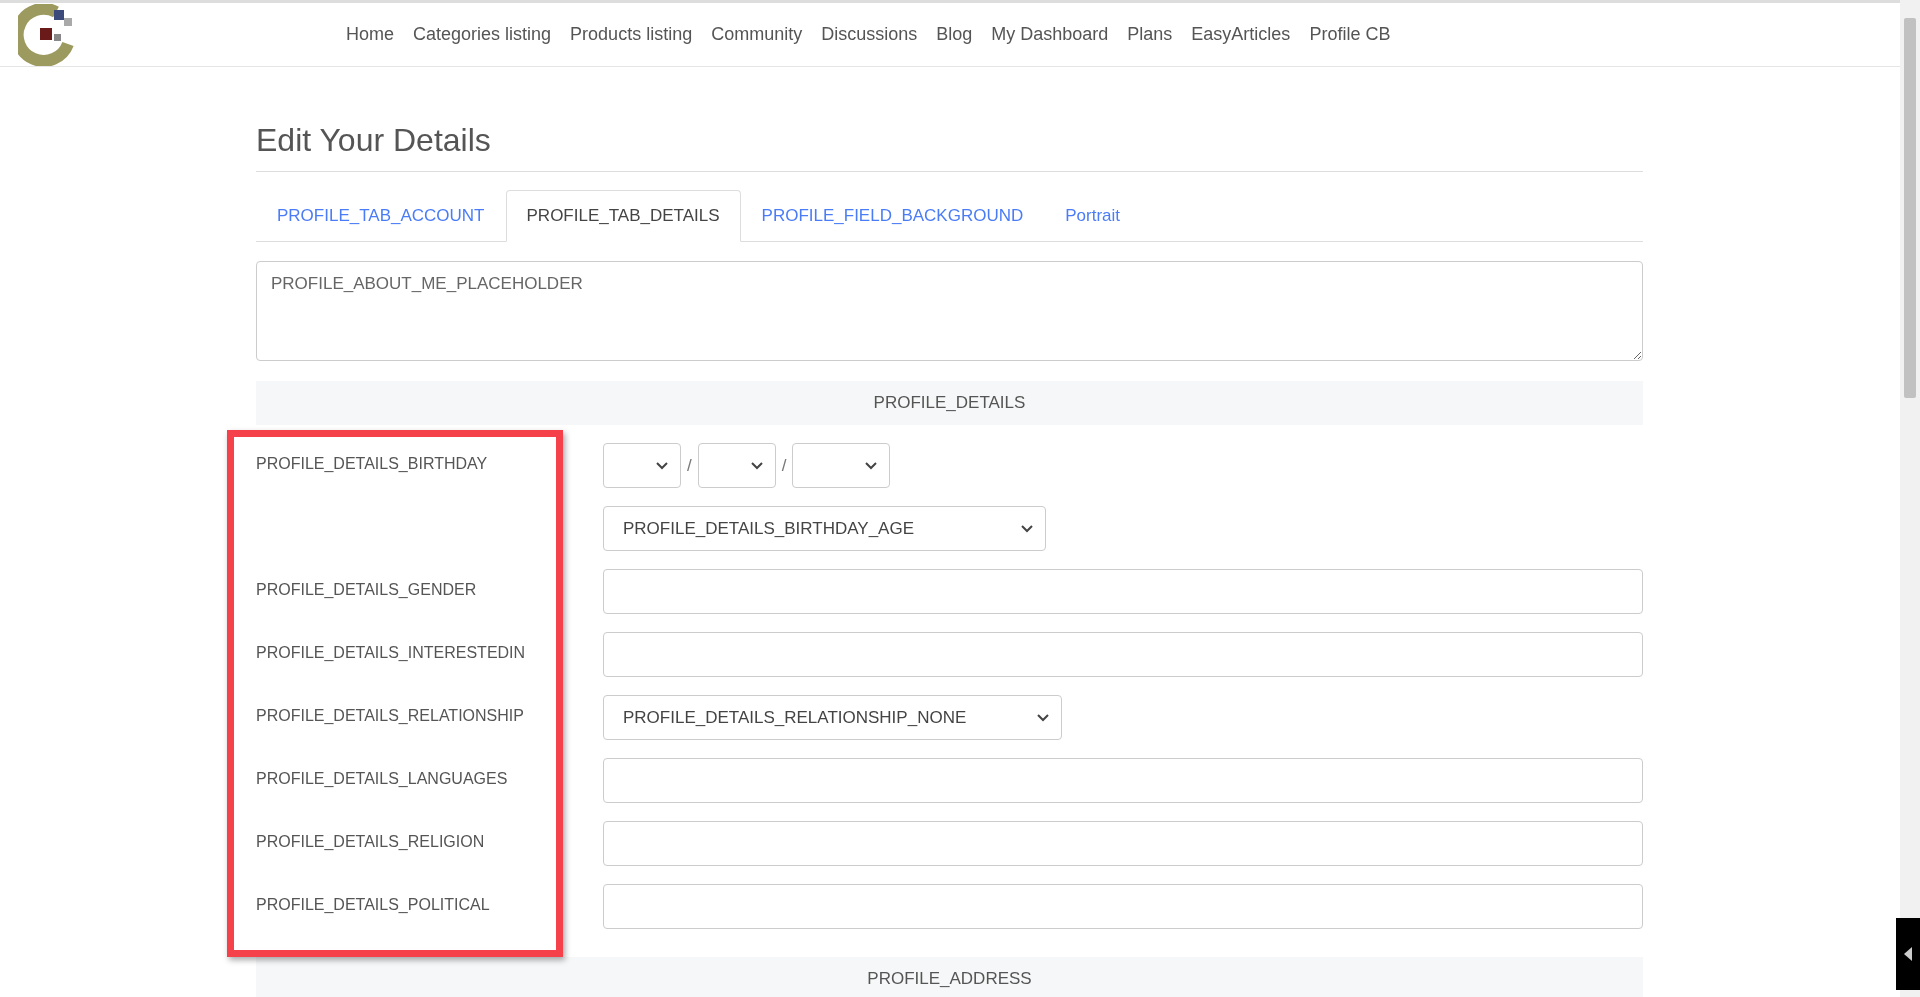 The image size is (1920, 997). I want to click on page-title: Edit Your Details, so click(949, 147).